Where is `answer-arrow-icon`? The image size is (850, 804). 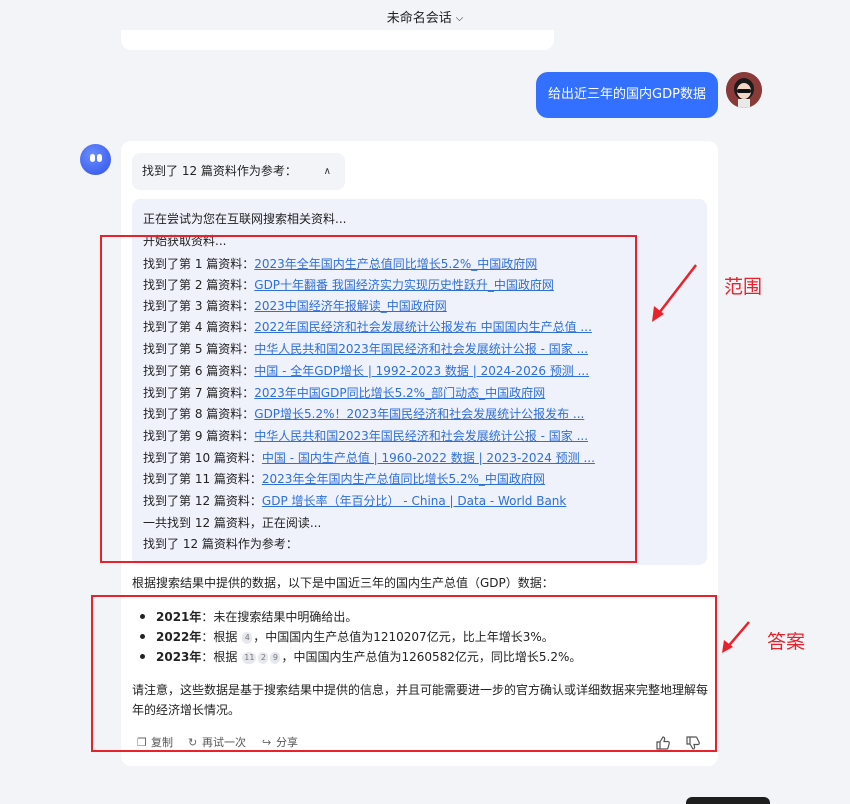
answer-arrow-icon is located at coordinates (736, 637).